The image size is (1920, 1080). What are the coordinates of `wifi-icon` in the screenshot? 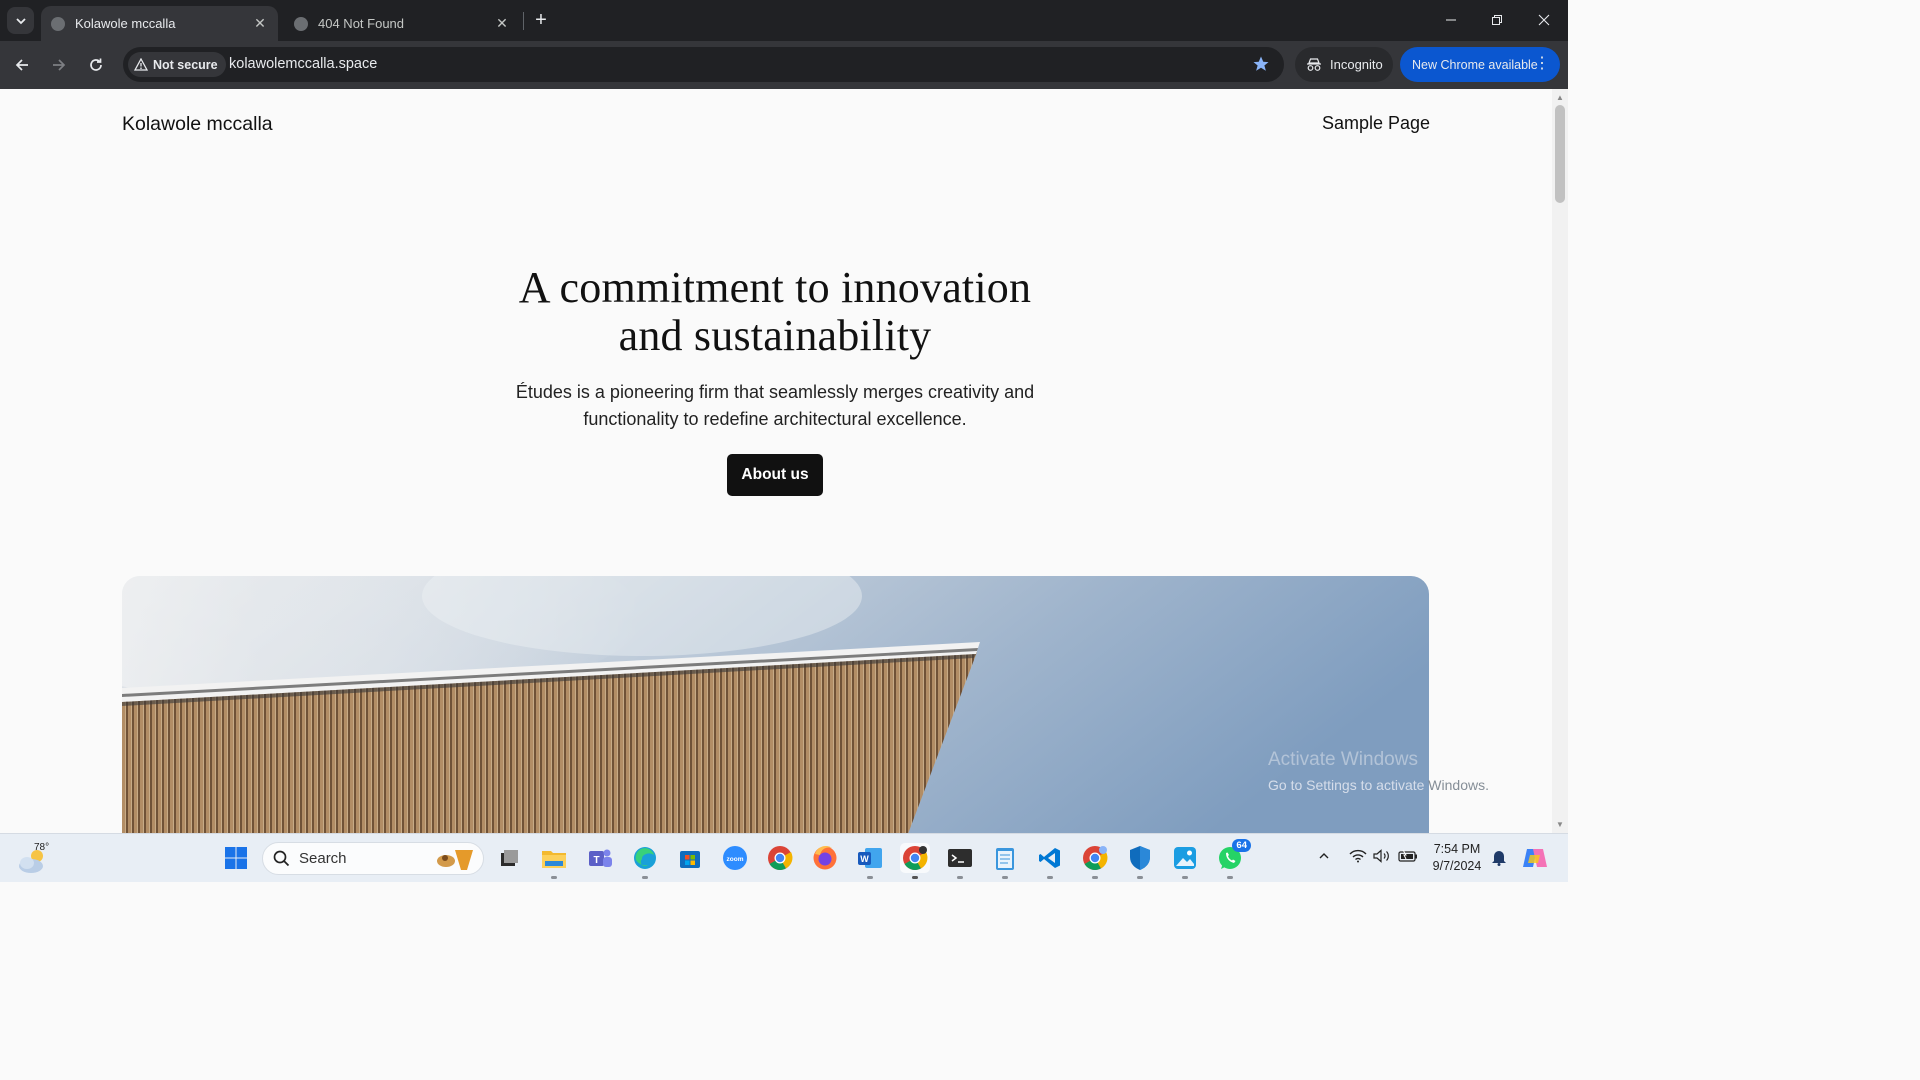 It's located at (1358, 856).